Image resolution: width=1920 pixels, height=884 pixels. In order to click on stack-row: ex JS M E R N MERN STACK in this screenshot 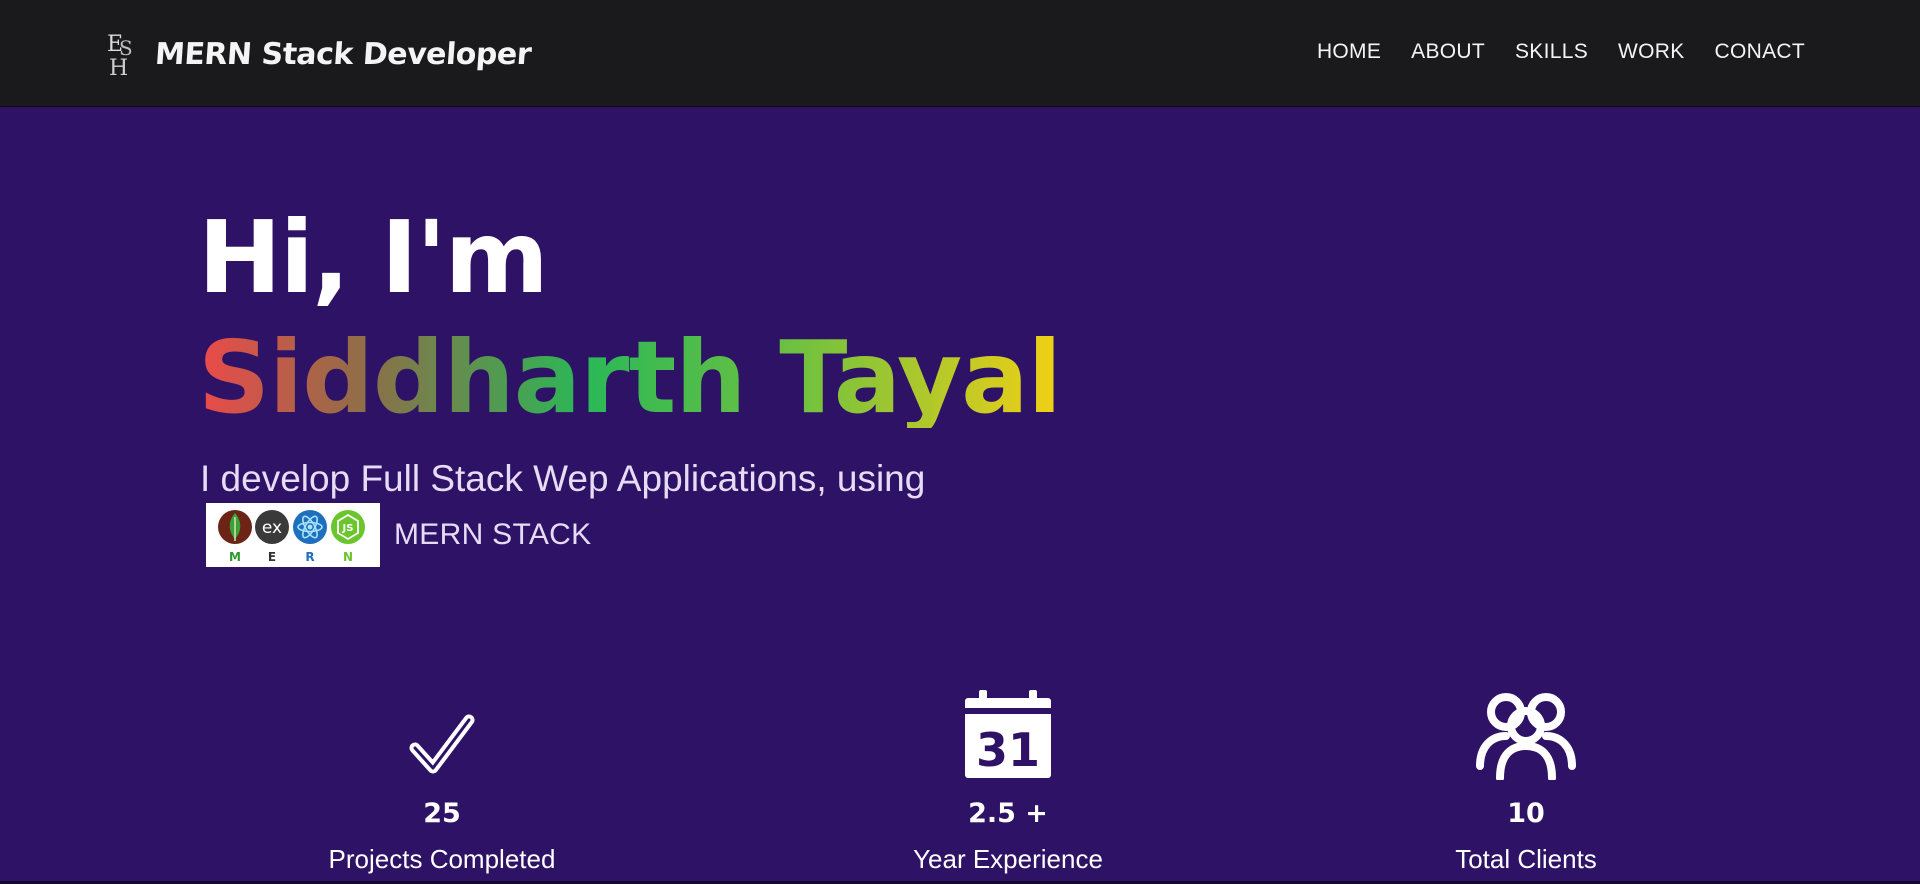, I will do `click(398, 535)`.